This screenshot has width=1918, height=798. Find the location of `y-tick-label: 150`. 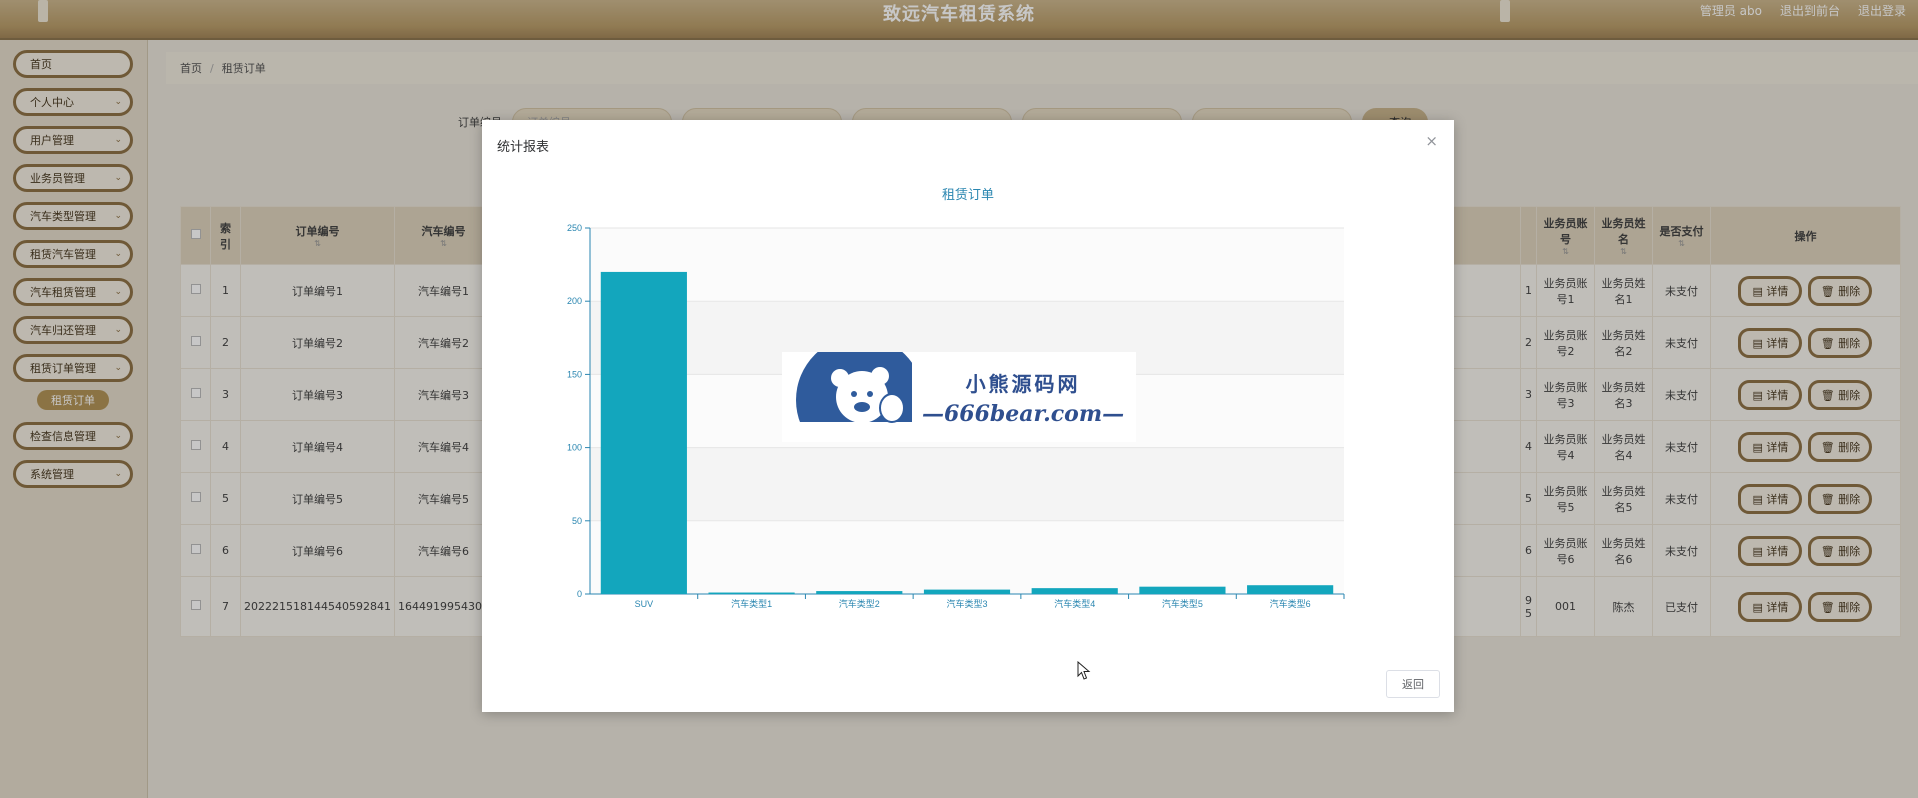

y-tick-label: 150 is located at coordinates (574, 374).